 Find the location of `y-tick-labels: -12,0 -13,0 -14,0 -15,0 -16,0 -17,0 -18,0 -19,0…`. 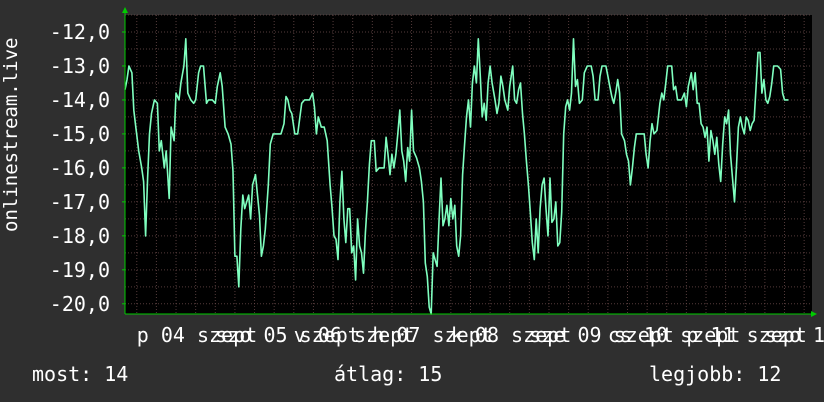

y-tick-labels: -12,0 -13,0 -14,0 -15,0 -16,0 -17,0 -18,0 -19,0… is located at coordinates (87, 168).